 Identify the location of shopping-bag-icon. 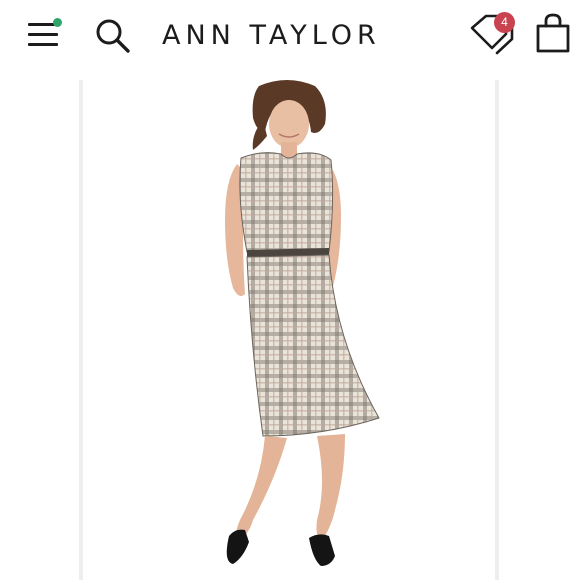
(553, 33).